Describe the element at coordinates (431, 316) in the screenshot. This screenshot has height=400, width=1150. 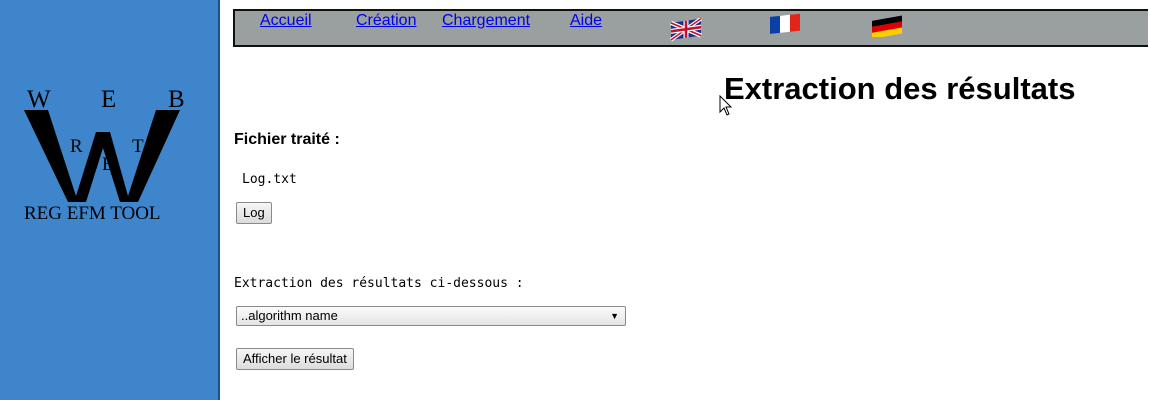
I see `algorithm-select: ..algorithm name ▼` at that location.